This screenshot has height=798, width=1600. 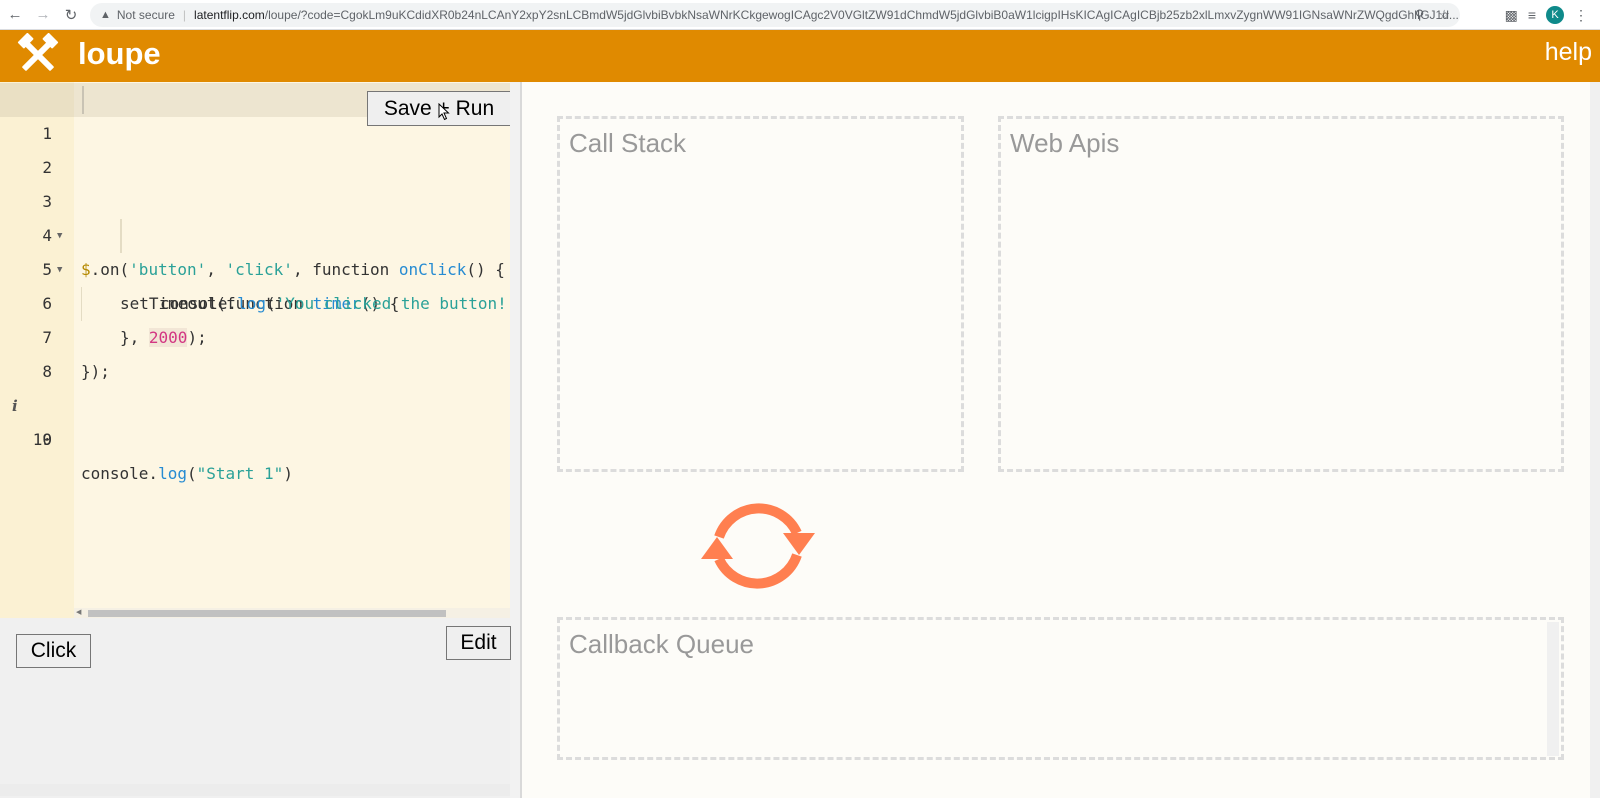 I want to click on app-title: loupe, so click(x=119, y=53).